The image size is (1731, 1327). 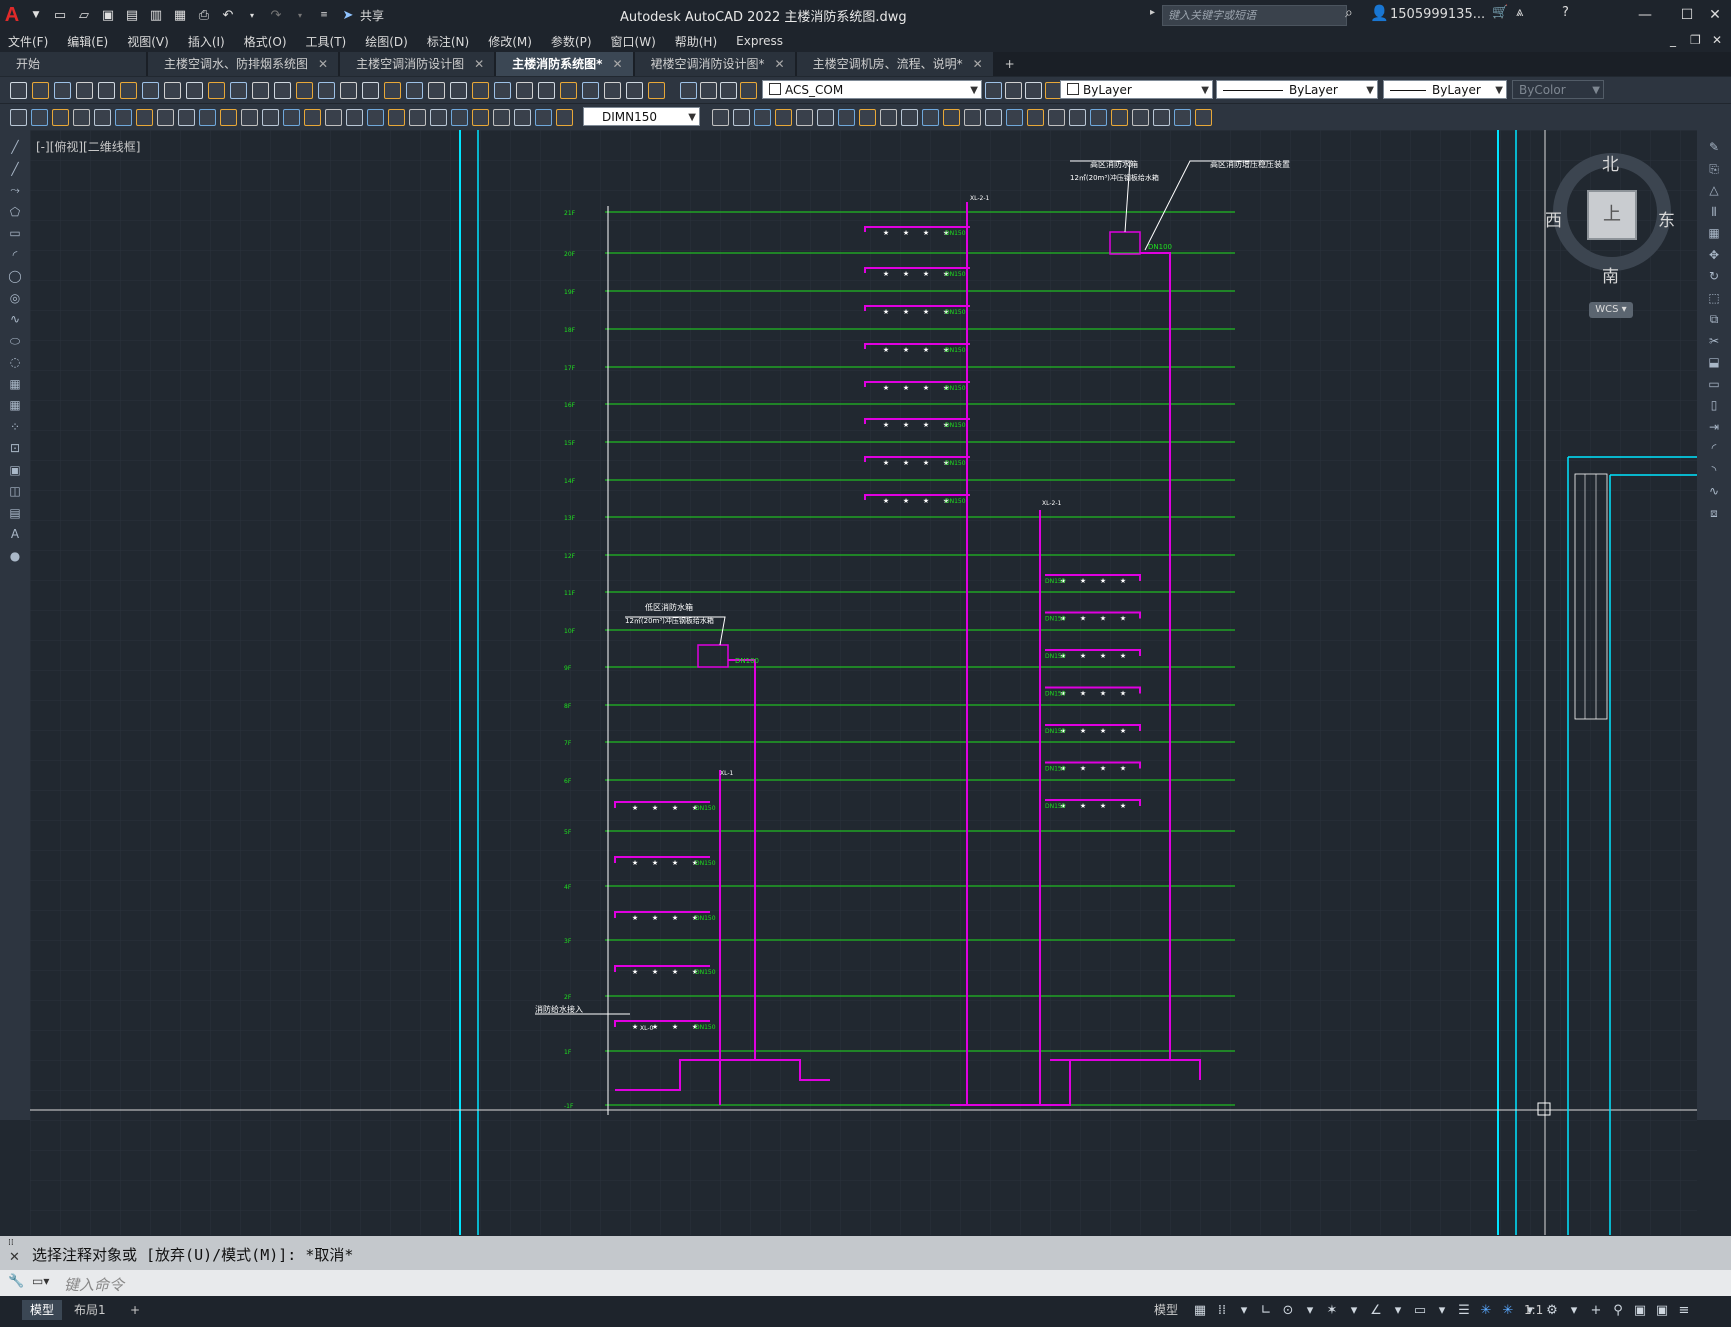 What do you see at coordinates (1662, 1311) in the screenshot?
I see `hardware-icon: ▣` at bounding box center [1662, 1311].